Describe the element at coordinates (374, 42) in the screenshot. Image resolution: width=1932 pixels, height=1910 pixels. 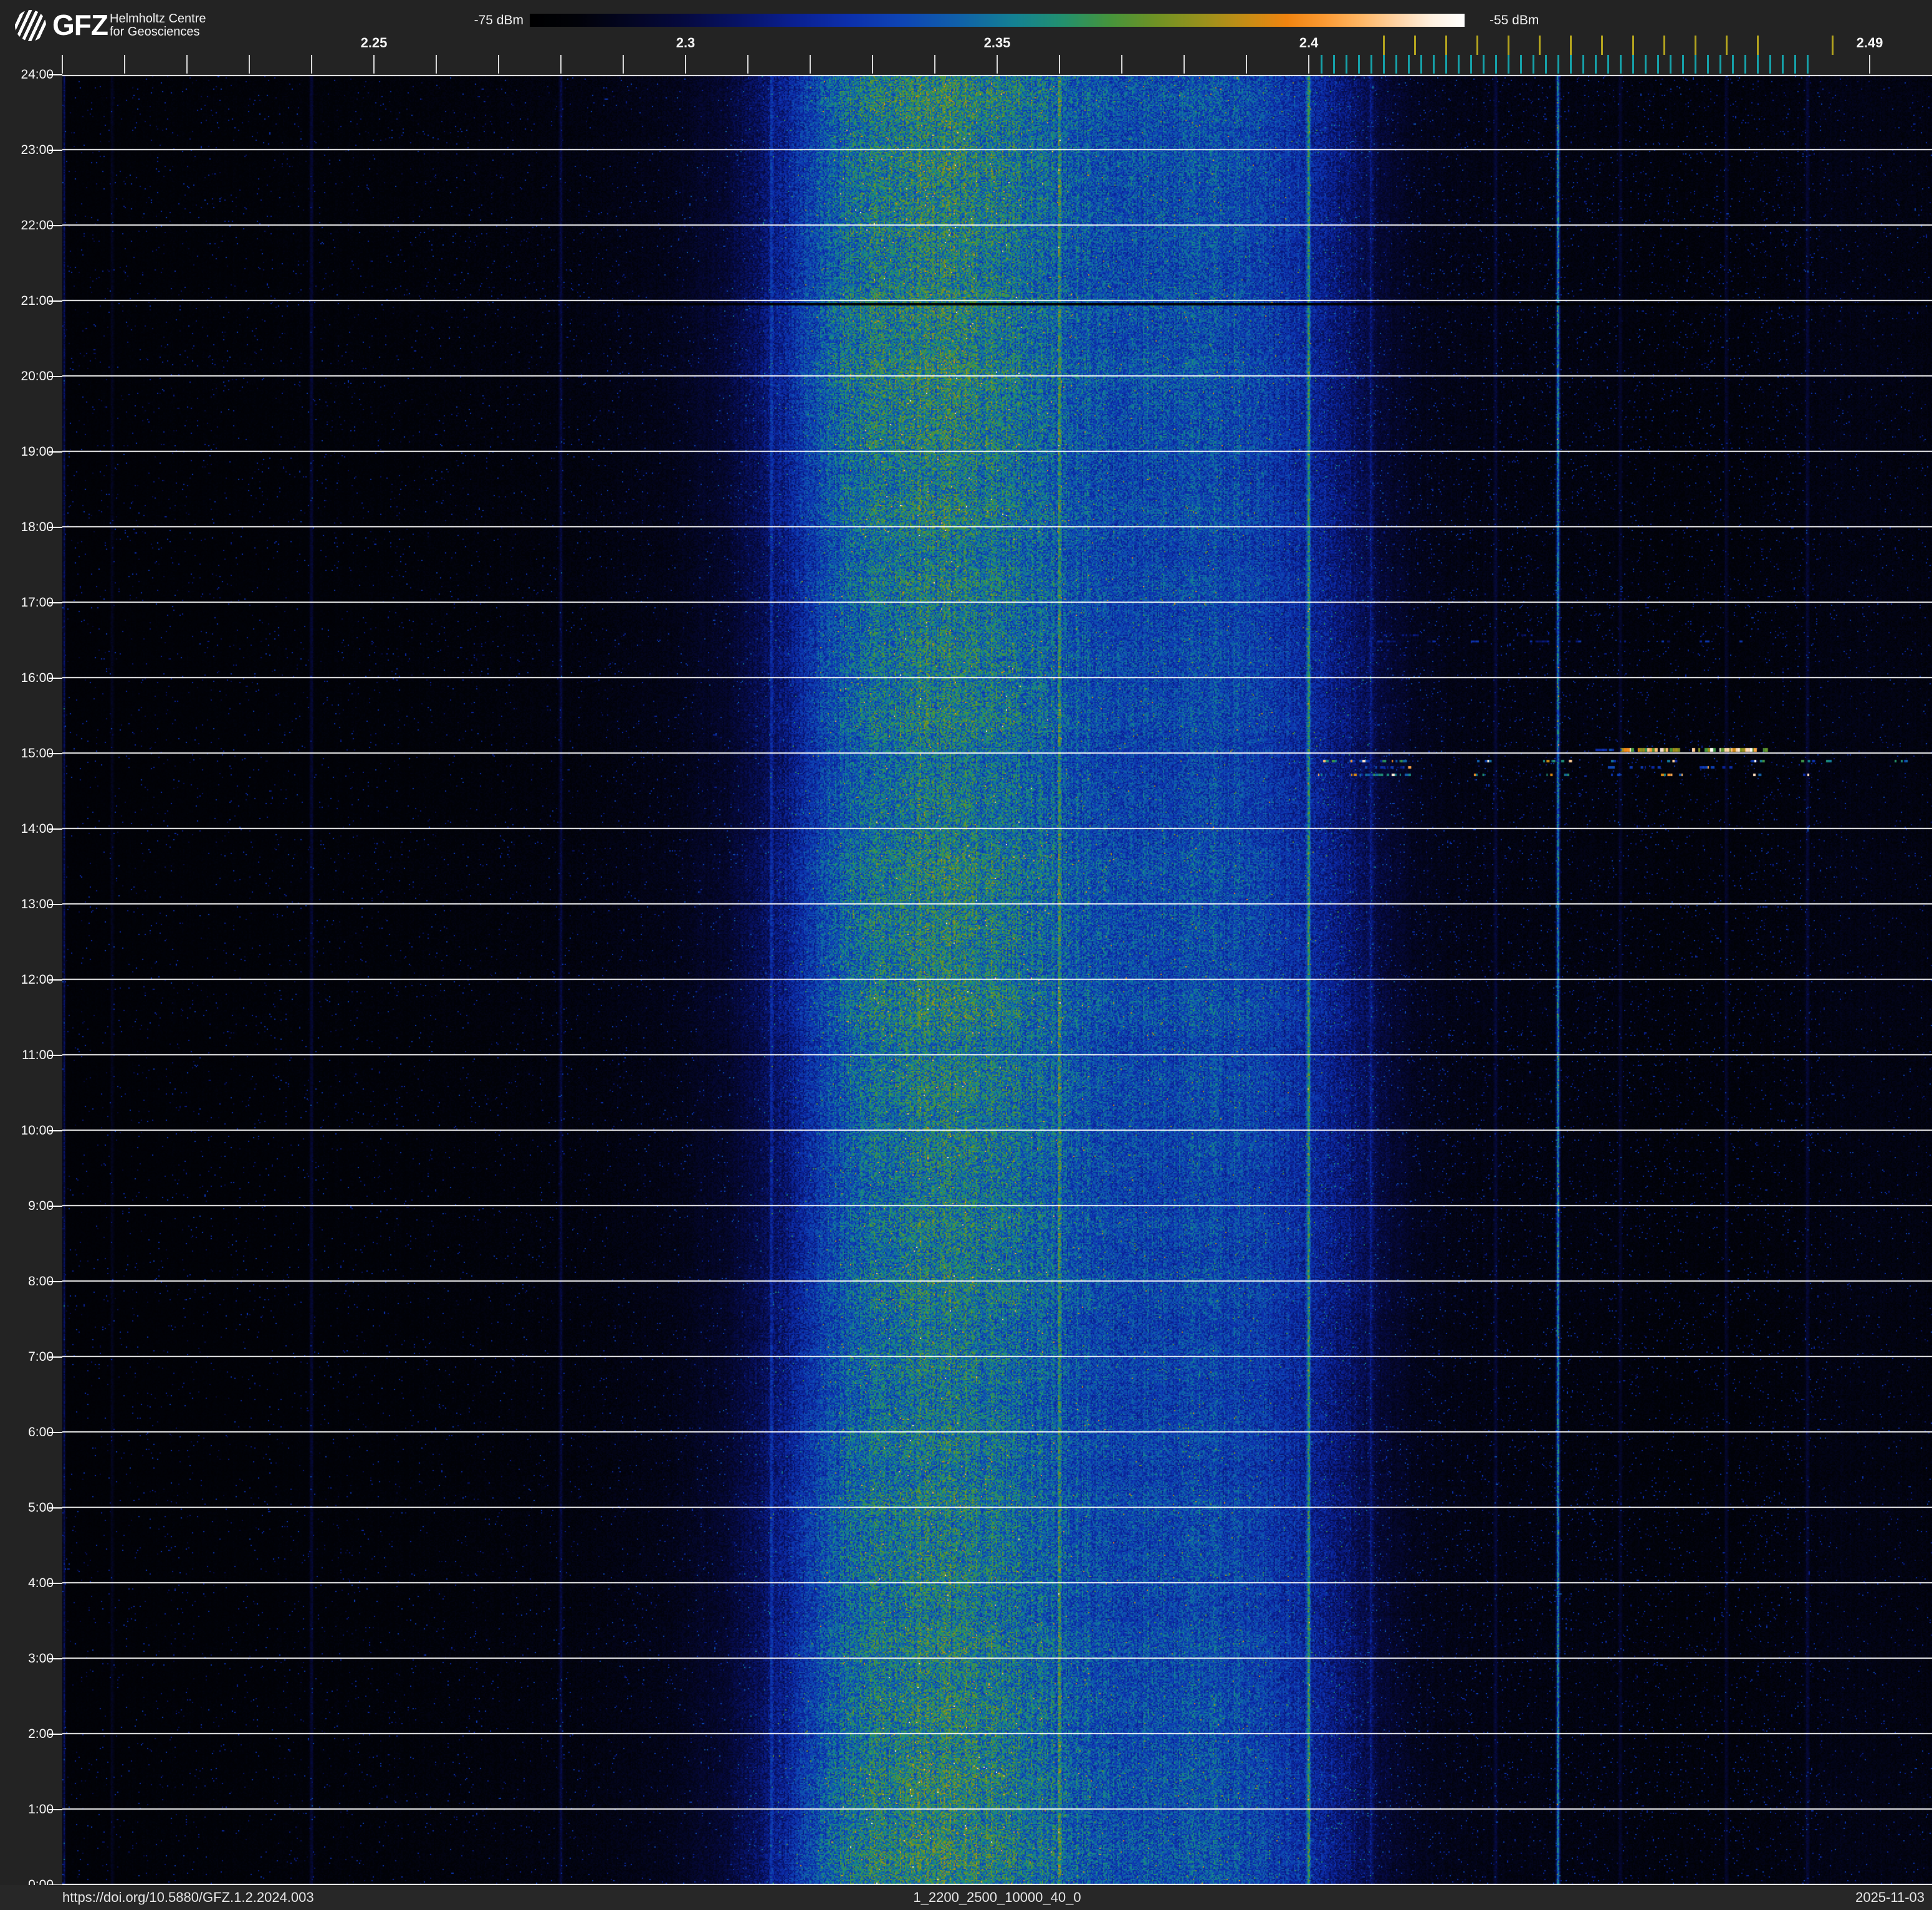
I see `freq-axis-label: 2.25` at that location.